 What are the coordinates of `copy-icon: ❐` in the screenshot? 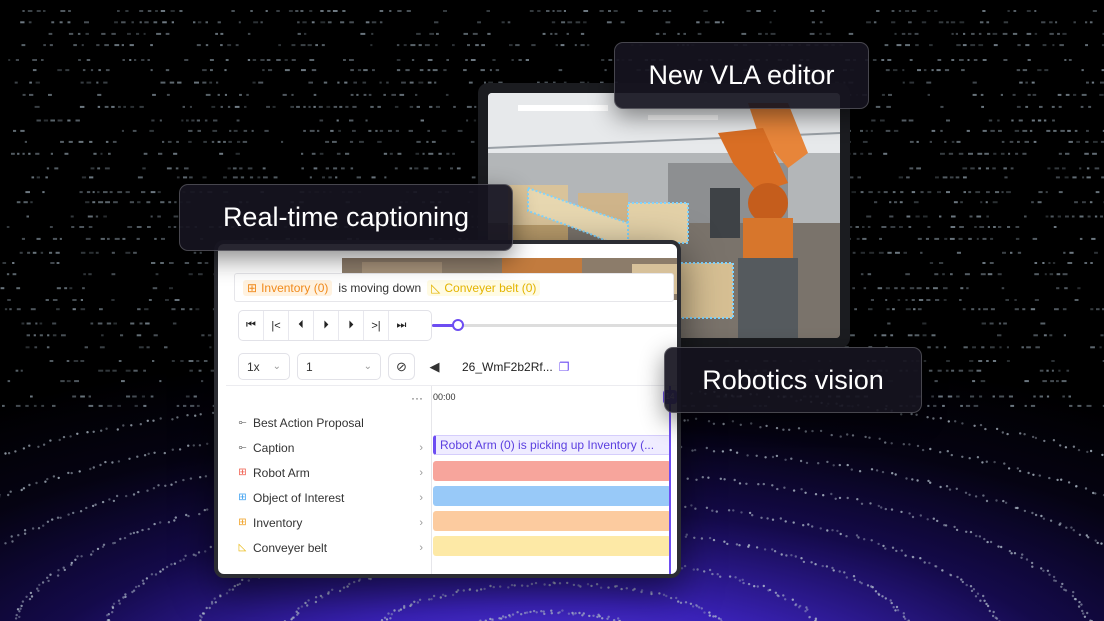 It's located at (564, 367).